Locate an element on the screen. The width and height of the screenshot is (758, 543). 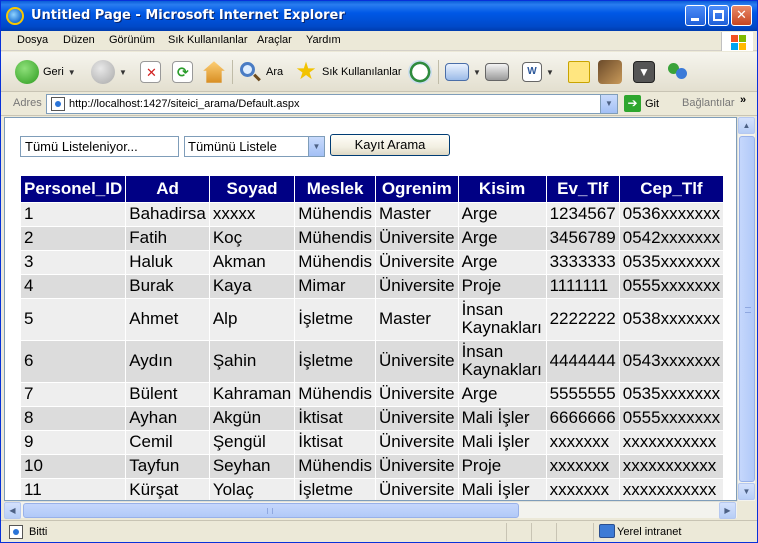
menu-favorites: Sık Kullanılanlar is located at coordinates (208, 40).